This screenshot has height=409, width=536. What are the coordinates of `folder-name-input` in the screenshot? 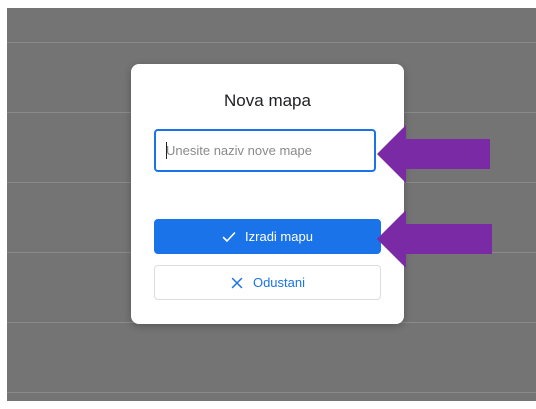 It's located at (265, 150).